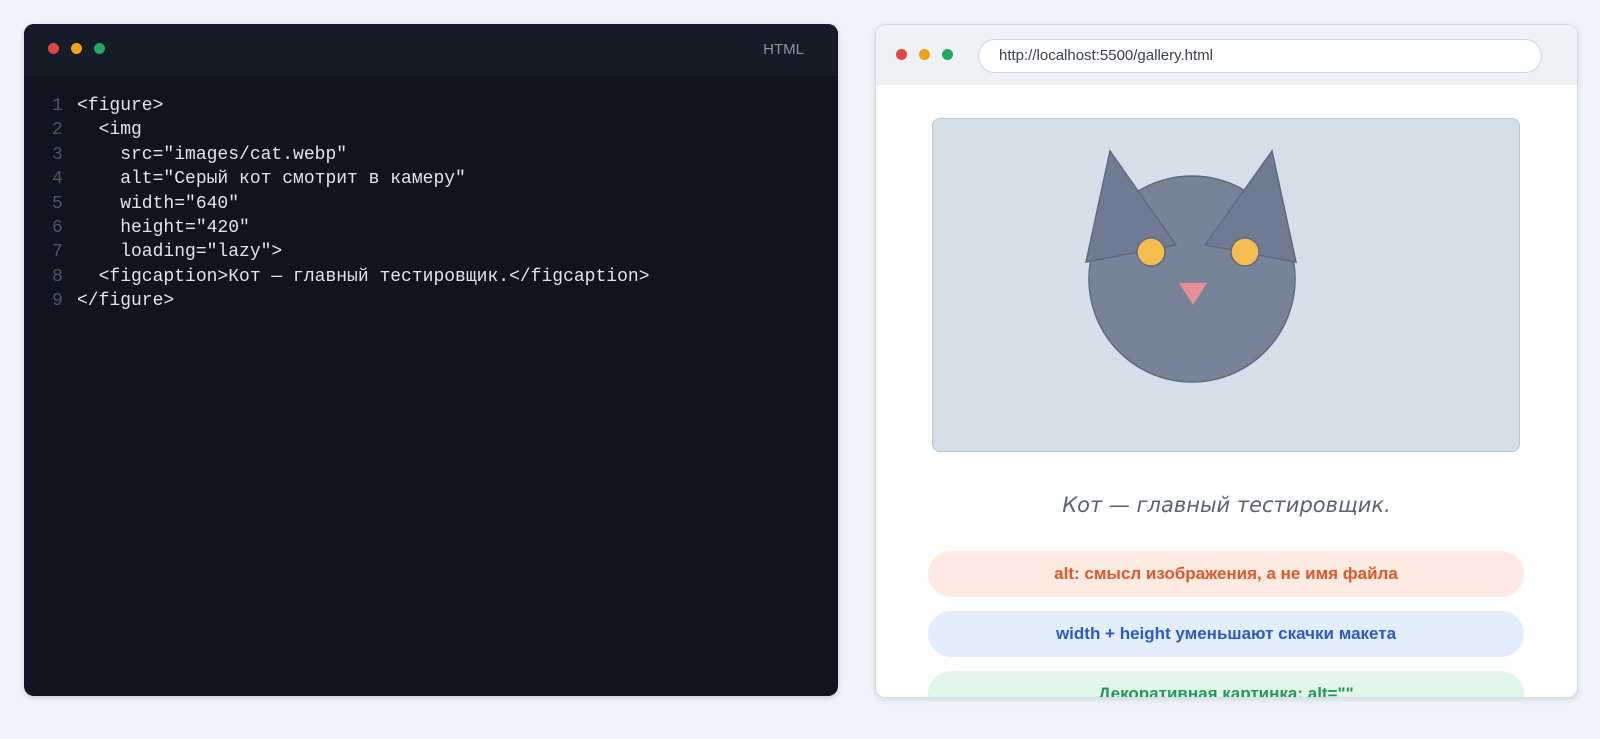 This screenshot has height=739, width=1600. I want to click on figure-caption: Кот — главный тестировщик., so click(1226, 505).